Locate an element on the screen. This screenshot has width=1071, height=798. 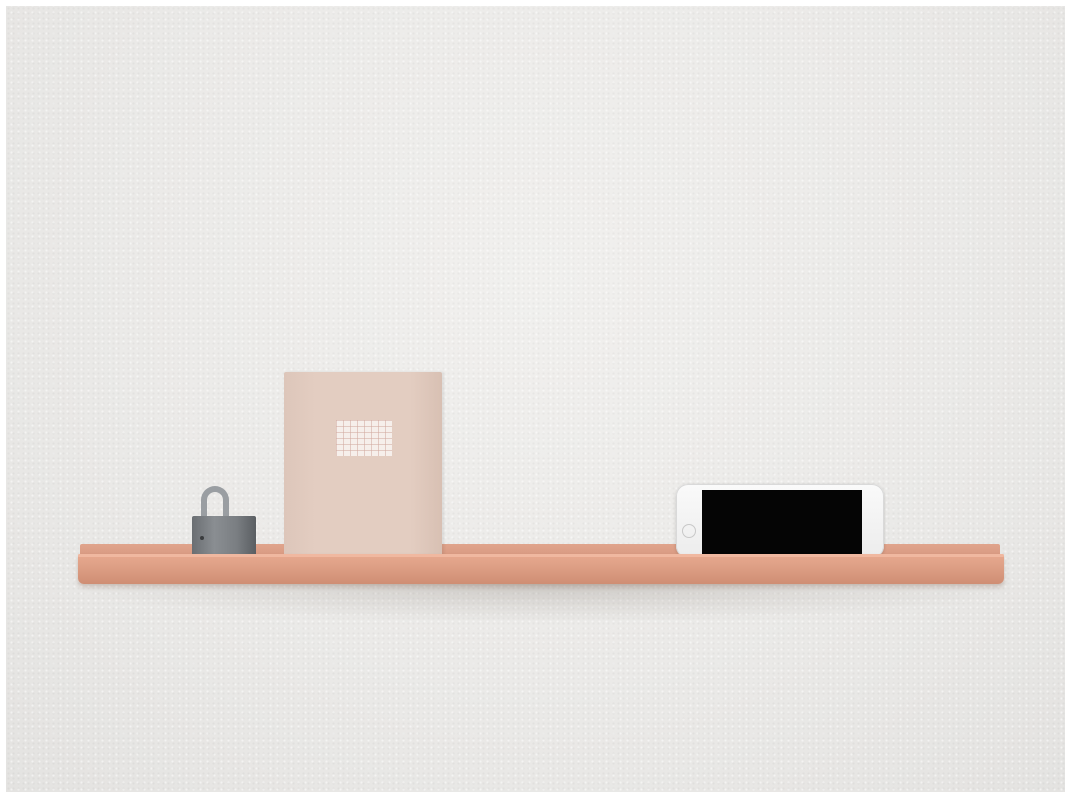
notebook-grid-label is located at coordinates (364, 438).